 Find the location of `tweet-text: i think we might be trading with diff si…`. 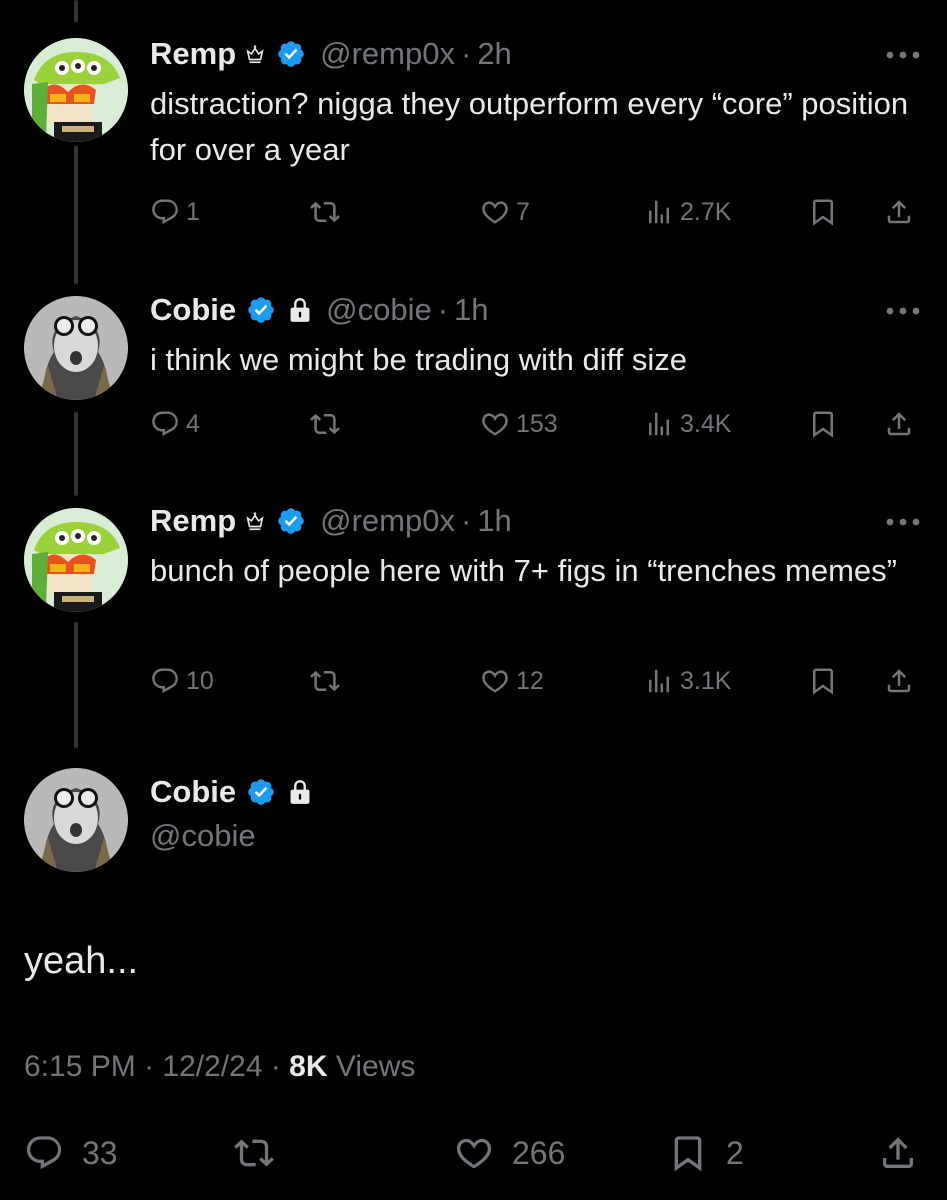

tweet-text: i think we might be trading with diff si… is located at coordinates (419, 359).